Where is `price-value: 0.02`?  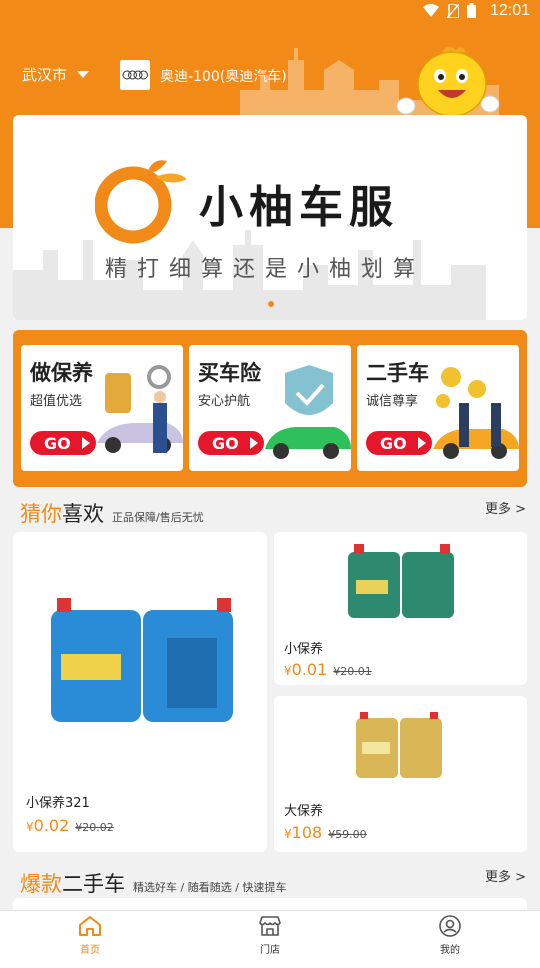
price-value: 0.02 is located at coordinates (51, 825).